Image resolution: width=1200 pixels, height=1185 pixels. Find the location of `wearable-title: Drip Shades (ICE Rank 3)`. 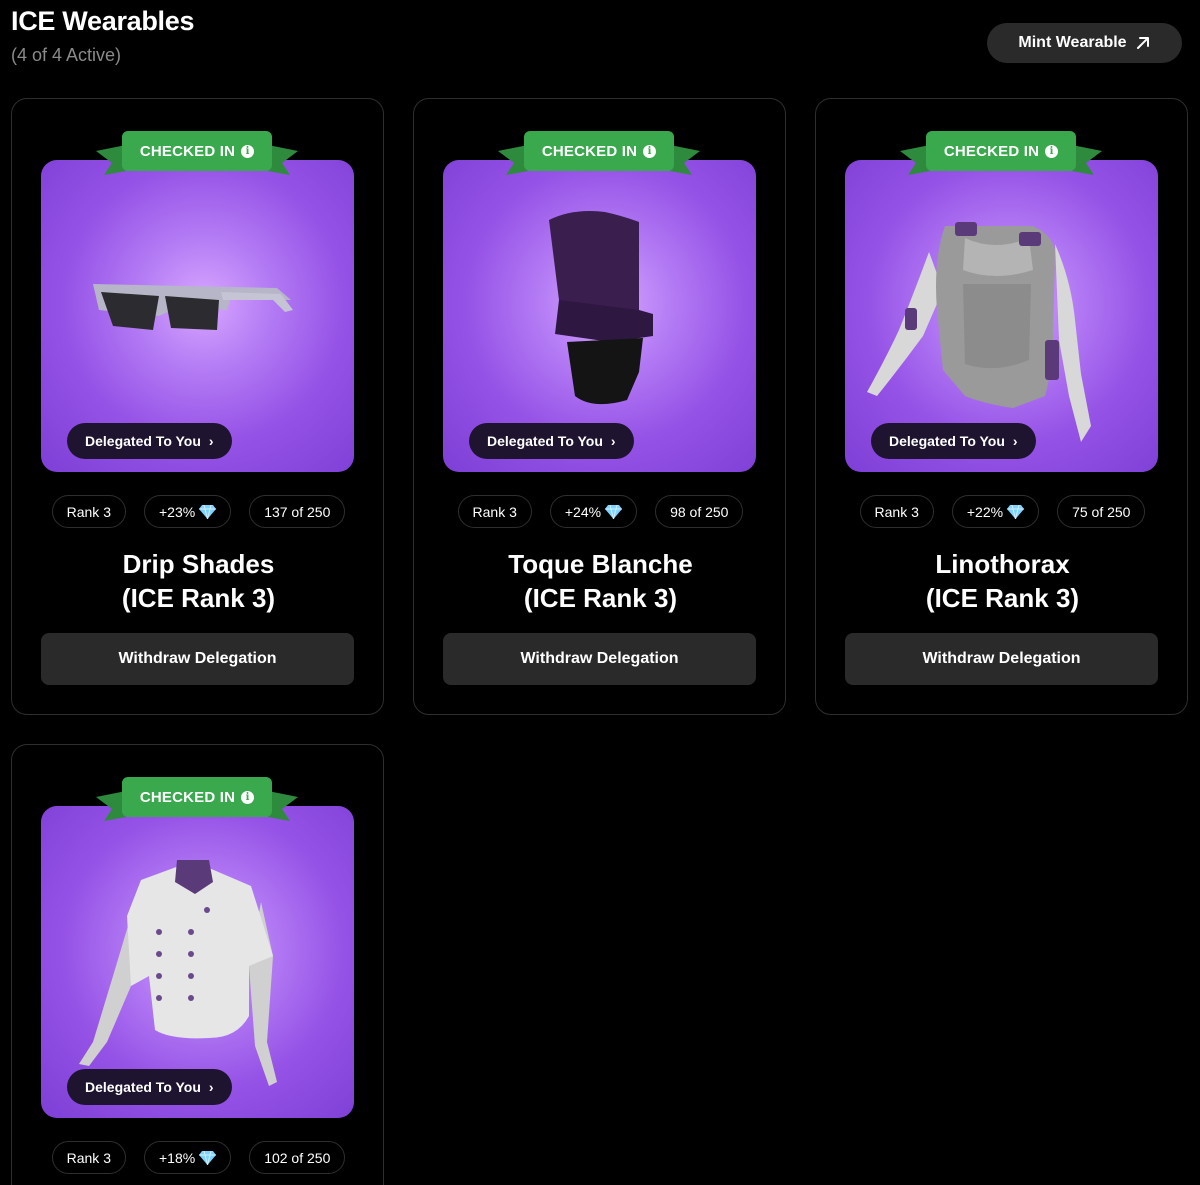

wearable-title: Drip Shades (ICE Rank 3) is located at coordinates (198, 581).